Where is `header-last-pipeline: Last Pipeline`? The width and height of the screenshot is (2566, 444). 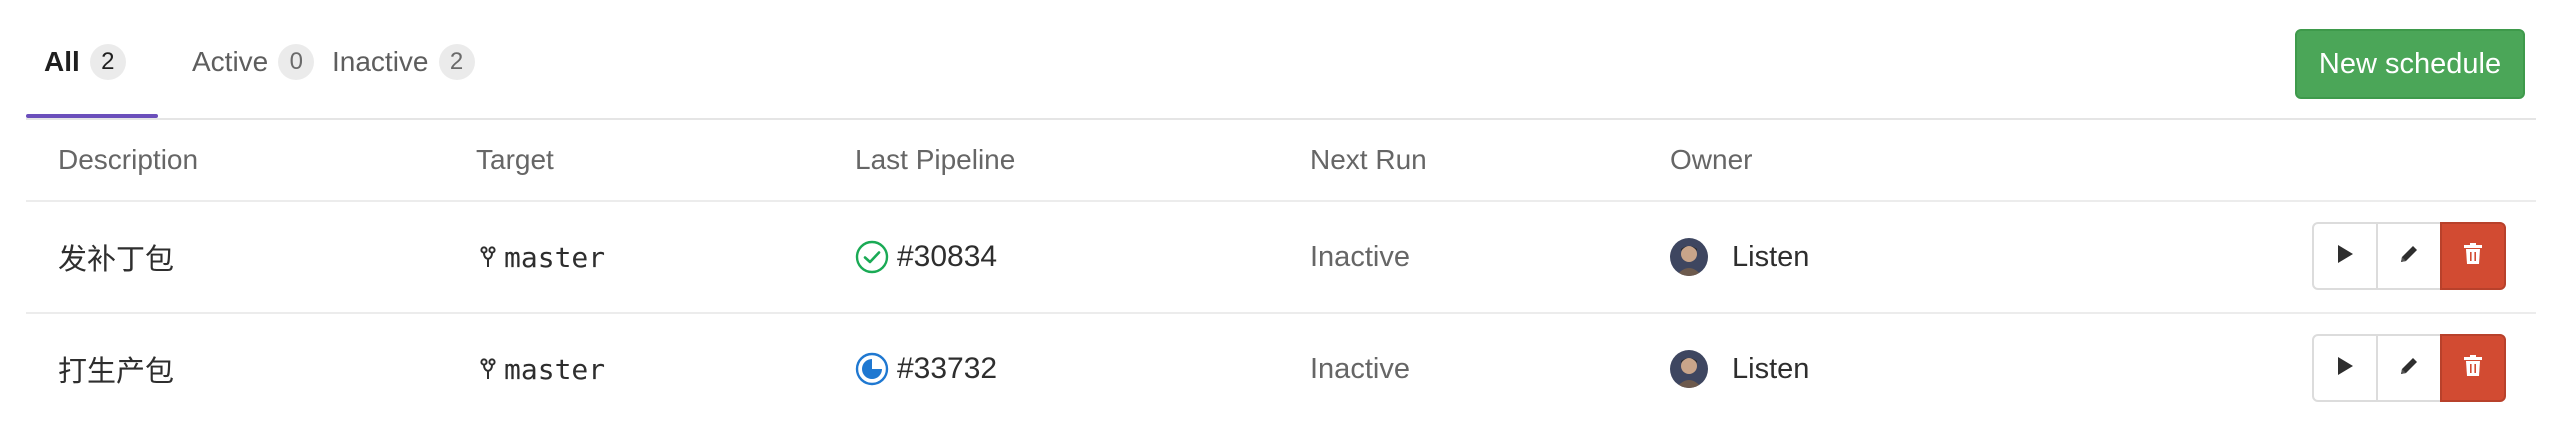 header-last-pipeline: Last Pipeline is located at coordinates (935, 159).